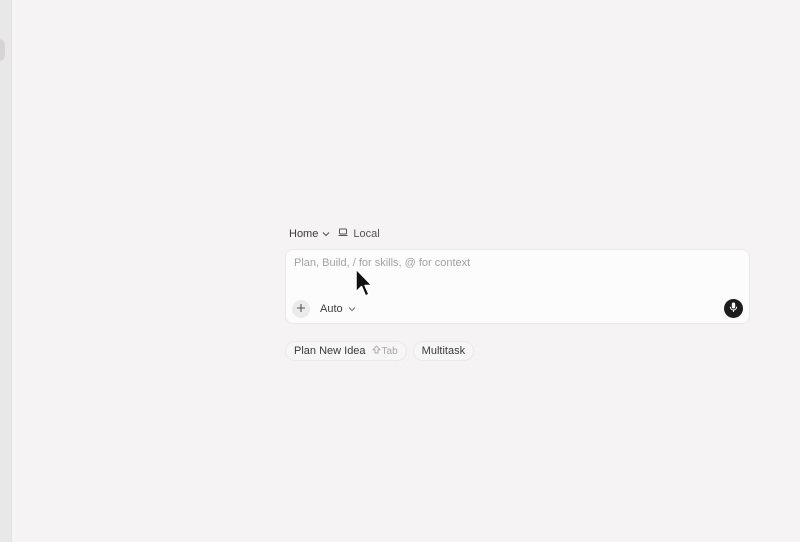 Image resolution: width=800 pixels, height=542 pixels. What do you see at coordinates (304, 234) in the screenshot?
I see `workspace-label: Home` at bounding box center [304, 234].